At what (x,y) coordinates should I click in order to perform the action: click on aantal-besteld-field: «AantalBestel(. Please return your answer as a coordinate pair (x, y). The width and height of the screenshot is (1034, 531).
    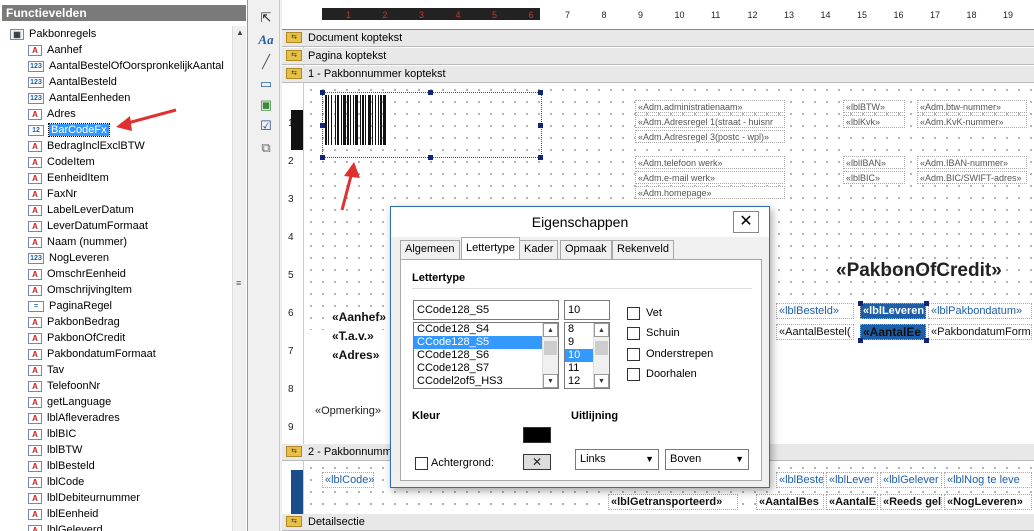
    Looking at the image, I should click on (815, 332).